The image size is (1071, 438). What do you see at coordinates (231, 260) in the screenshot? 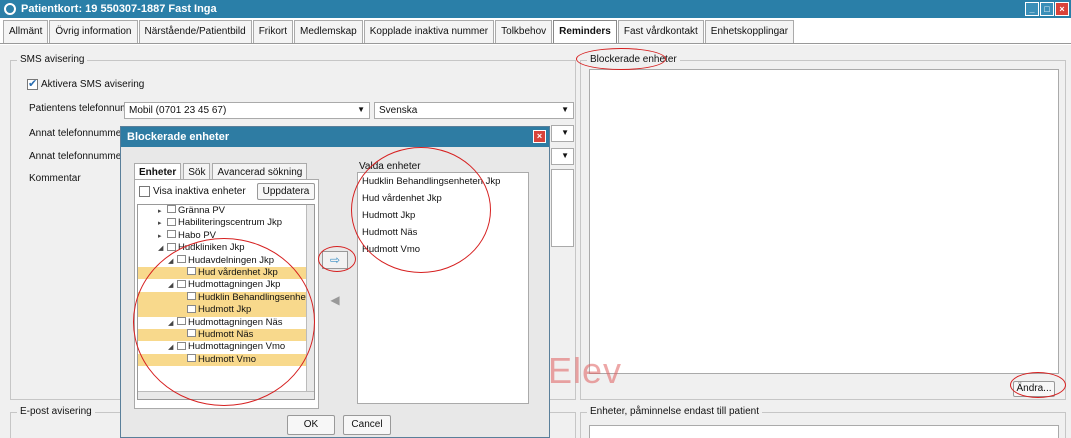
I see `tree-node-label: Hudavdelningen Jkp` at bounding box center [231, 260].